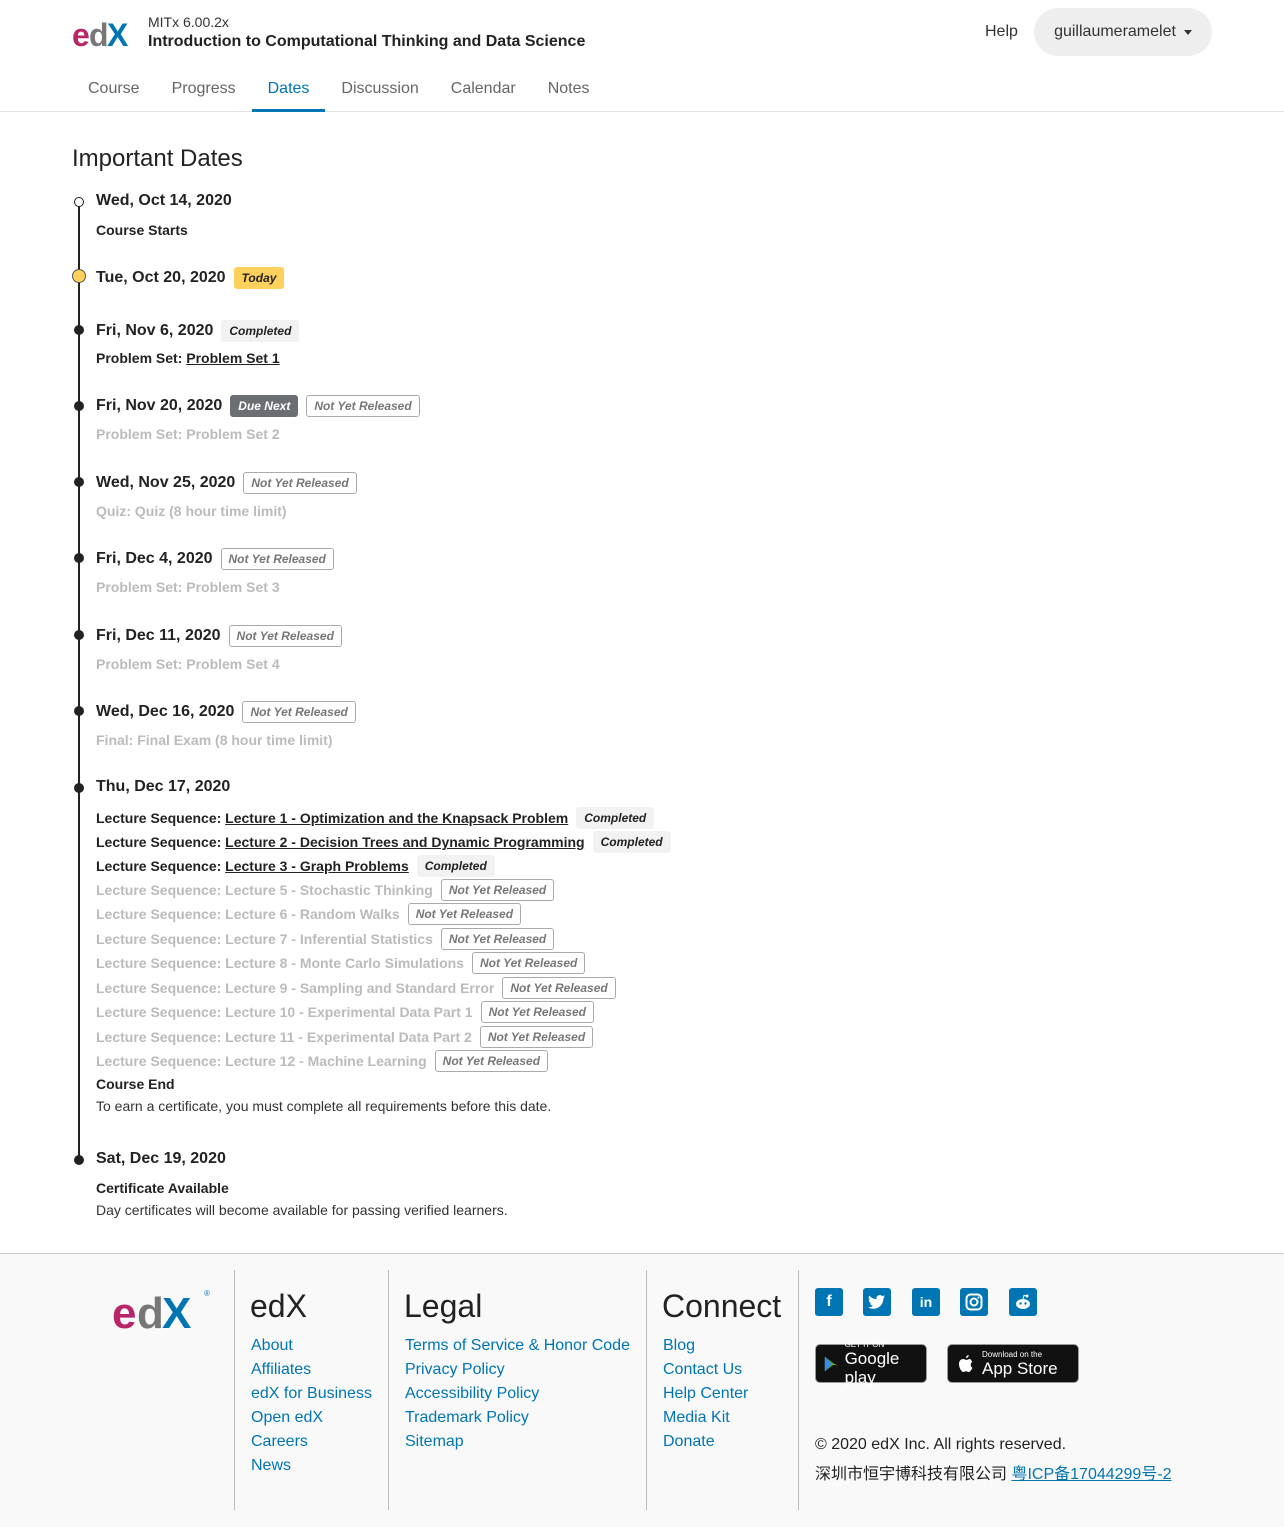  What do you see at coordinates (871, 1363) in the screenshot?
I see `google-play-button: GET IT ON Google play` at bounding box center [871, 1363].